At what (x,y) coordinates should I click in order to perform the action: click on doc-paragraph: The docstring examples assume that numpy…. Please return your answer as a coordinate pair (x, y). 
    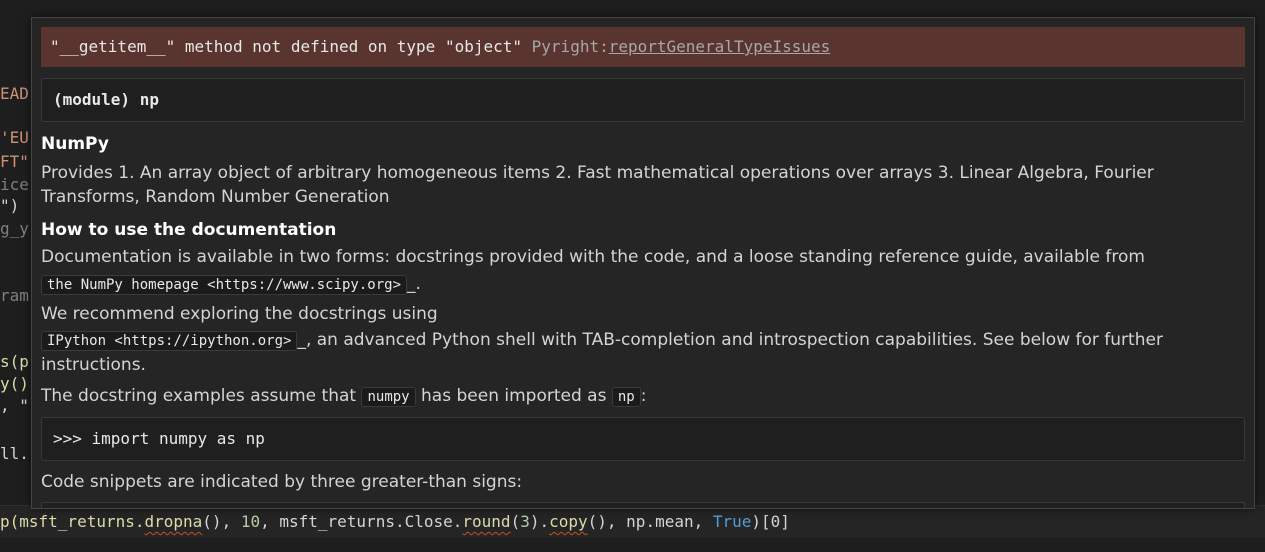
    Looking at the image, I should click on (641, 396).